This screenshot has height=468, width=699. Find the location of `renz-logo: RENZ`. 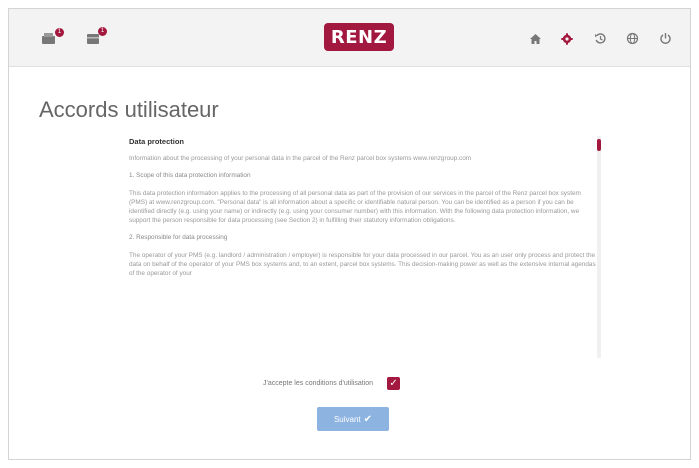

renz-logo: RENZ is located at coordinates (359, 37).